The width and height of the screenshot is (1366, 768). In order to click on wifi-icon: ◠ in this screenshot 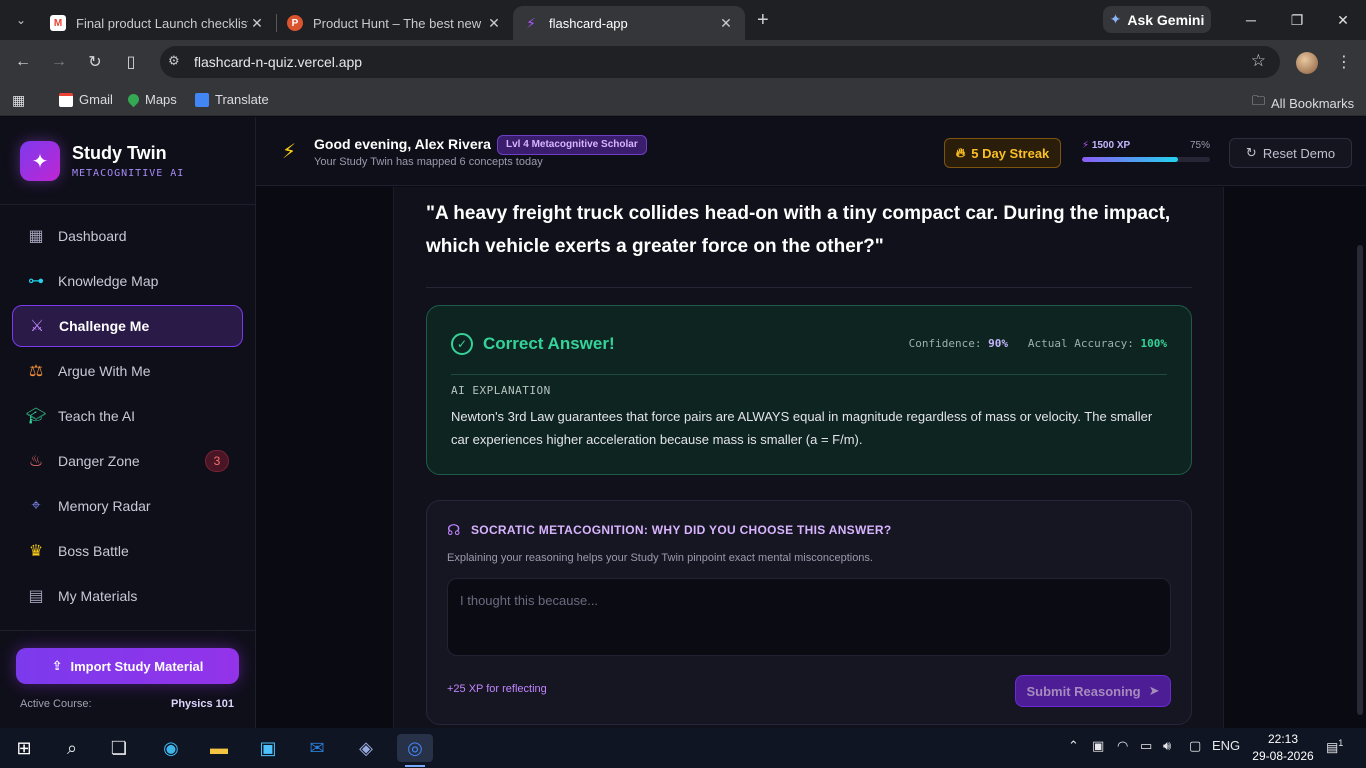, I will do `click(1122, 746)`.